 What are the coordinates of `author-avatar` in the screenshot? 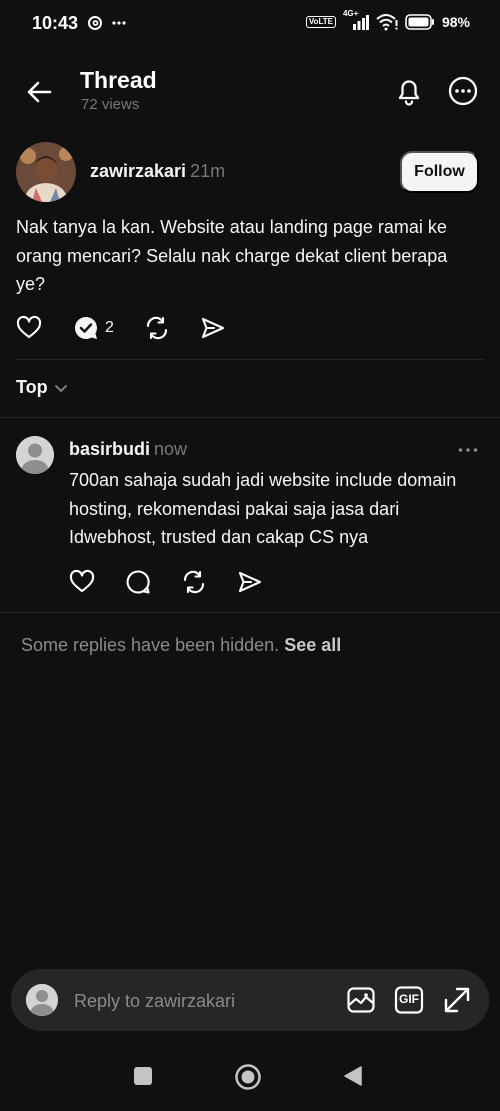 It's located at (46, 172).